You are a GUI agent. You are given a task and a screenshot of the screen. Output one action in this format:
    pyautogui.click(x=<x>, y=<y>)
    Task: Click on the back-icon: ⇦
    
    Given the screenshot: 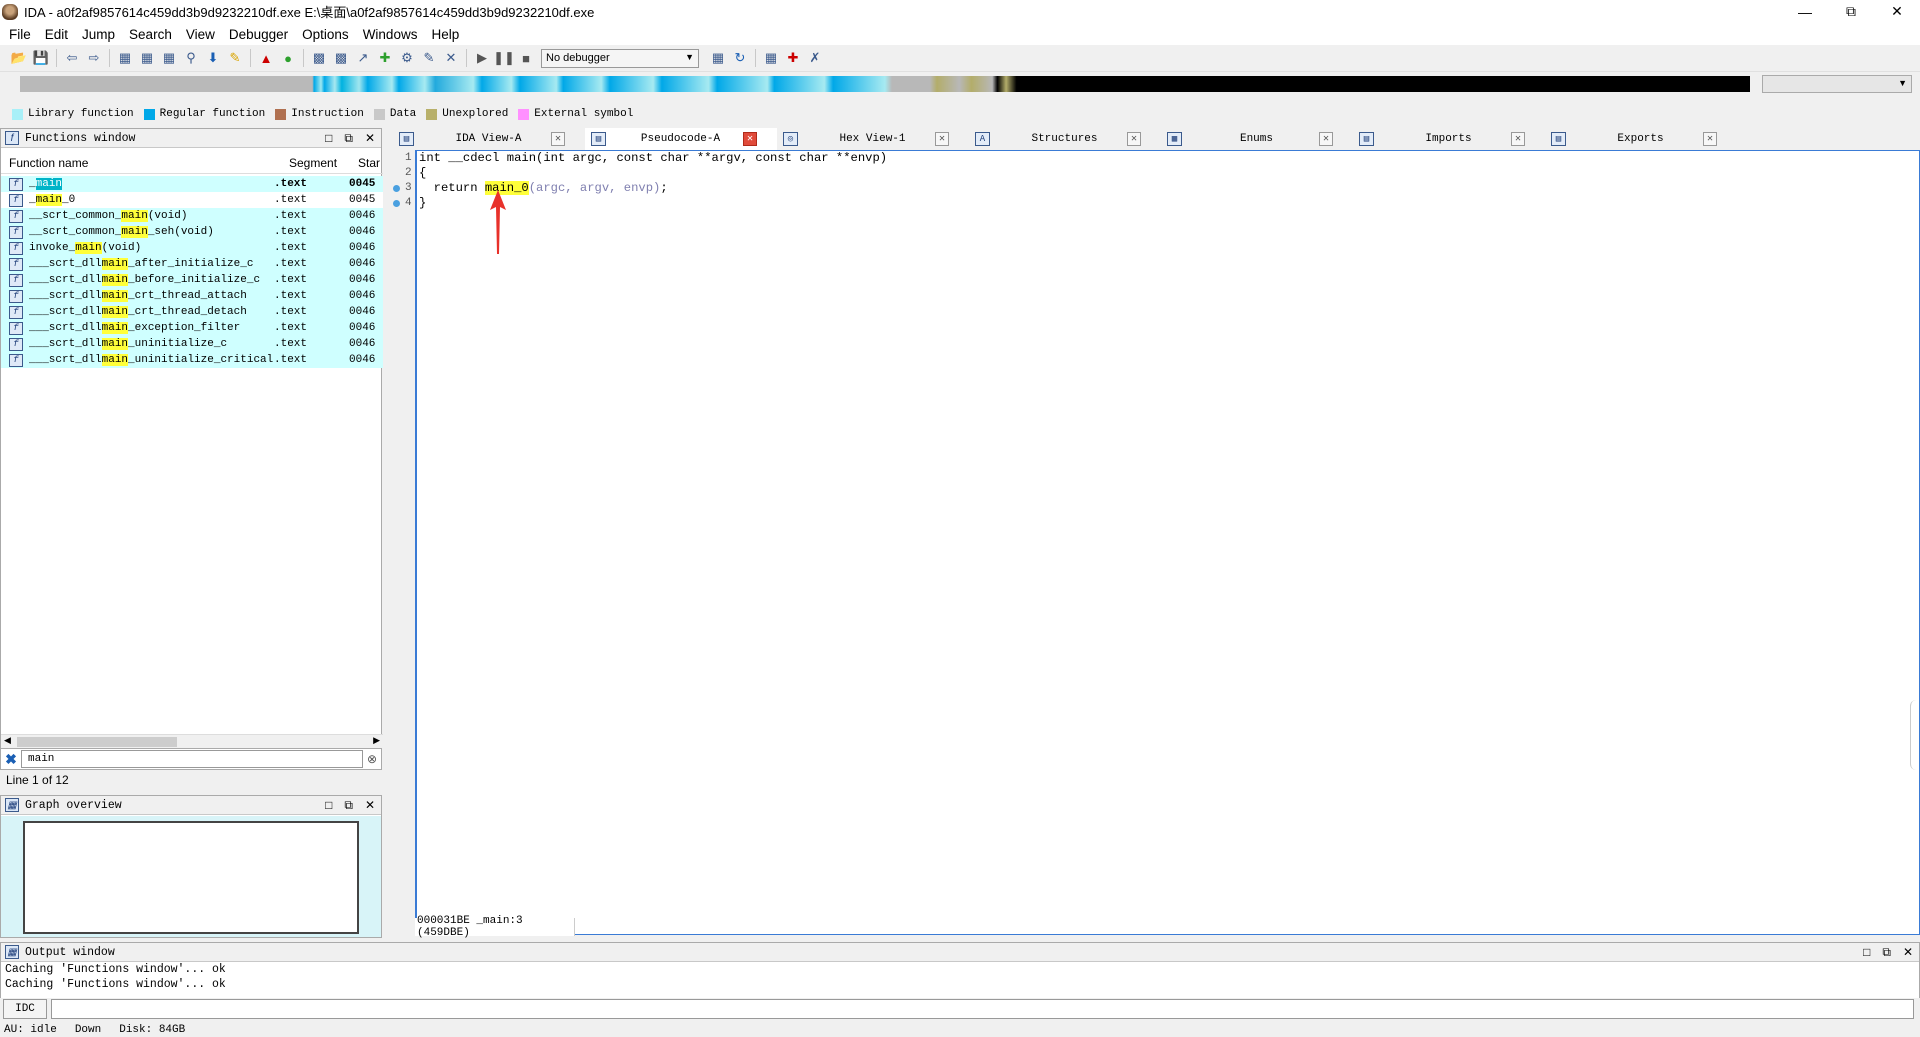 What is the action you would take?
    pyautogui.click(x=72, y=58)
    